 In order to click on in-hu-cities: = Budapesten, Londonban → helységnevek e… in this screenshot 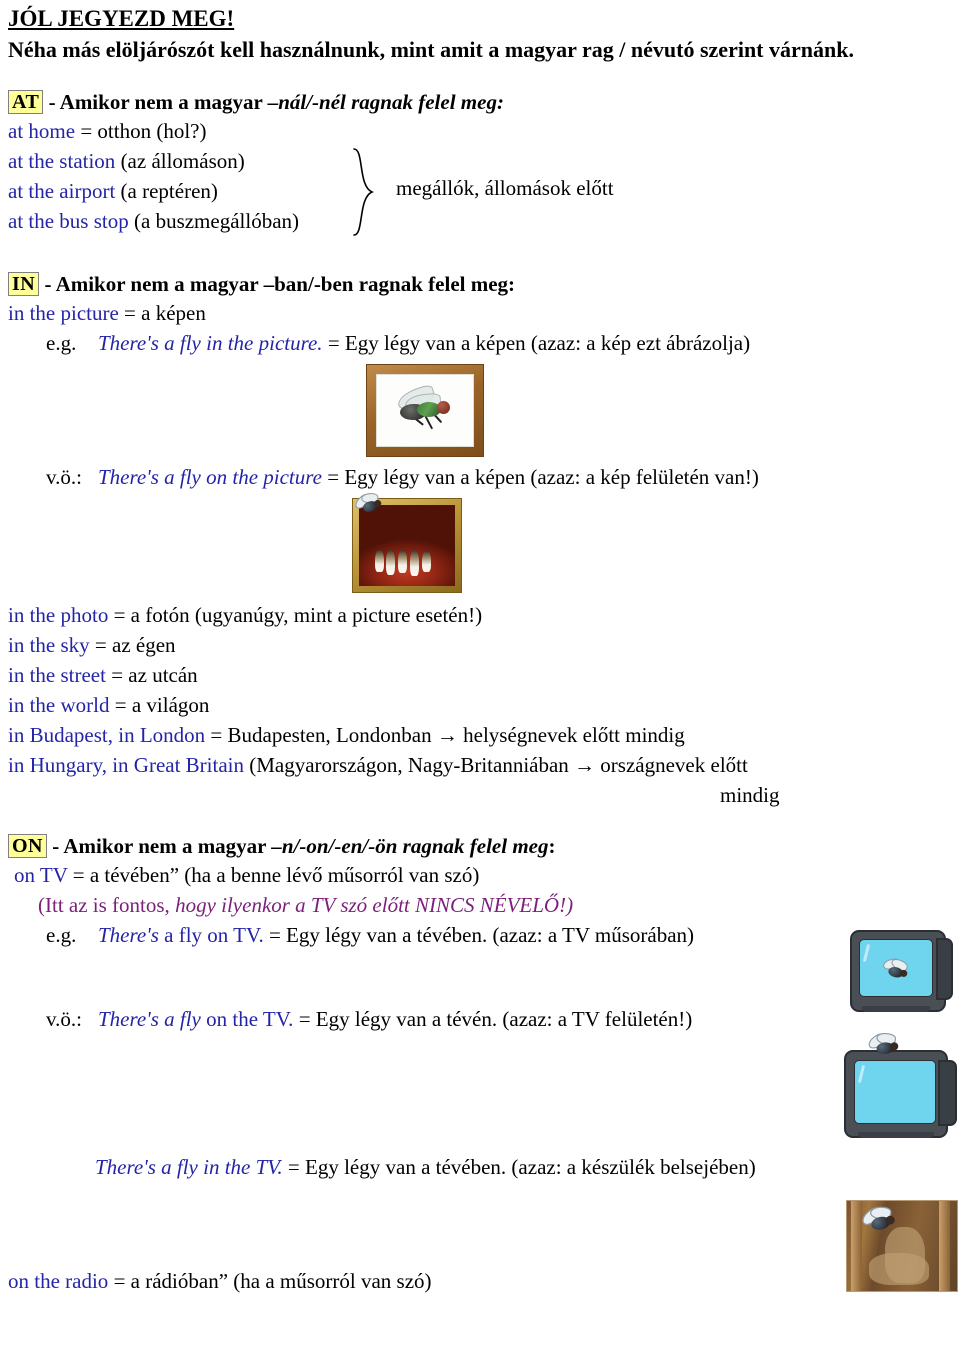, I will do `click(445, 735)`.